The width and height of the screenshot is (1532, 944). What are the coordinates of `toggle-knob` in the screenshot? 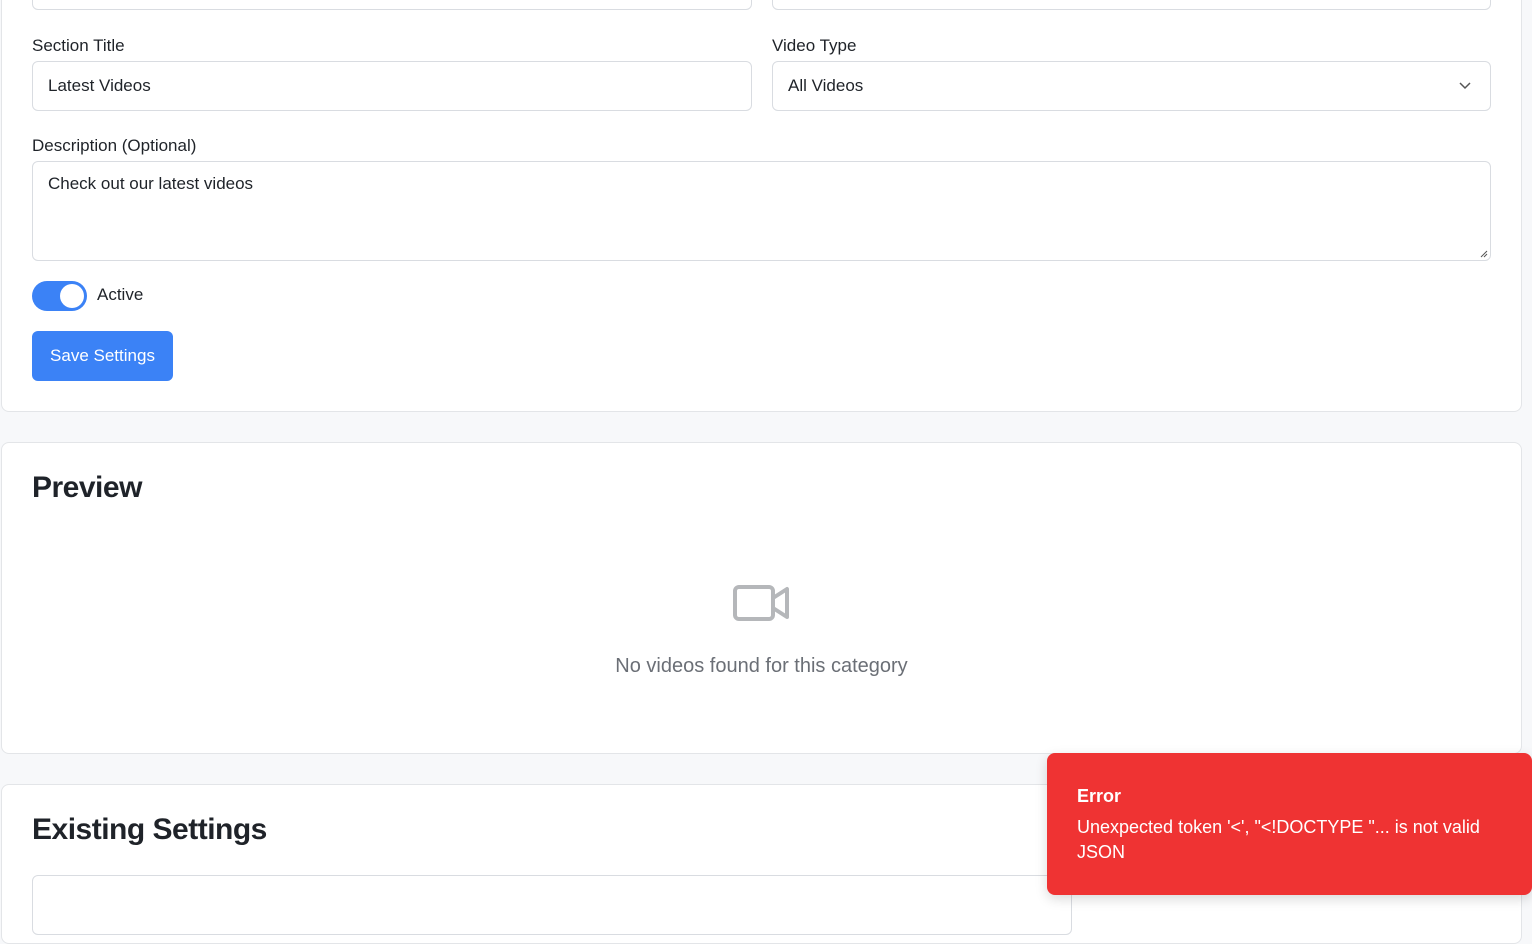 It's located at (72, 296).